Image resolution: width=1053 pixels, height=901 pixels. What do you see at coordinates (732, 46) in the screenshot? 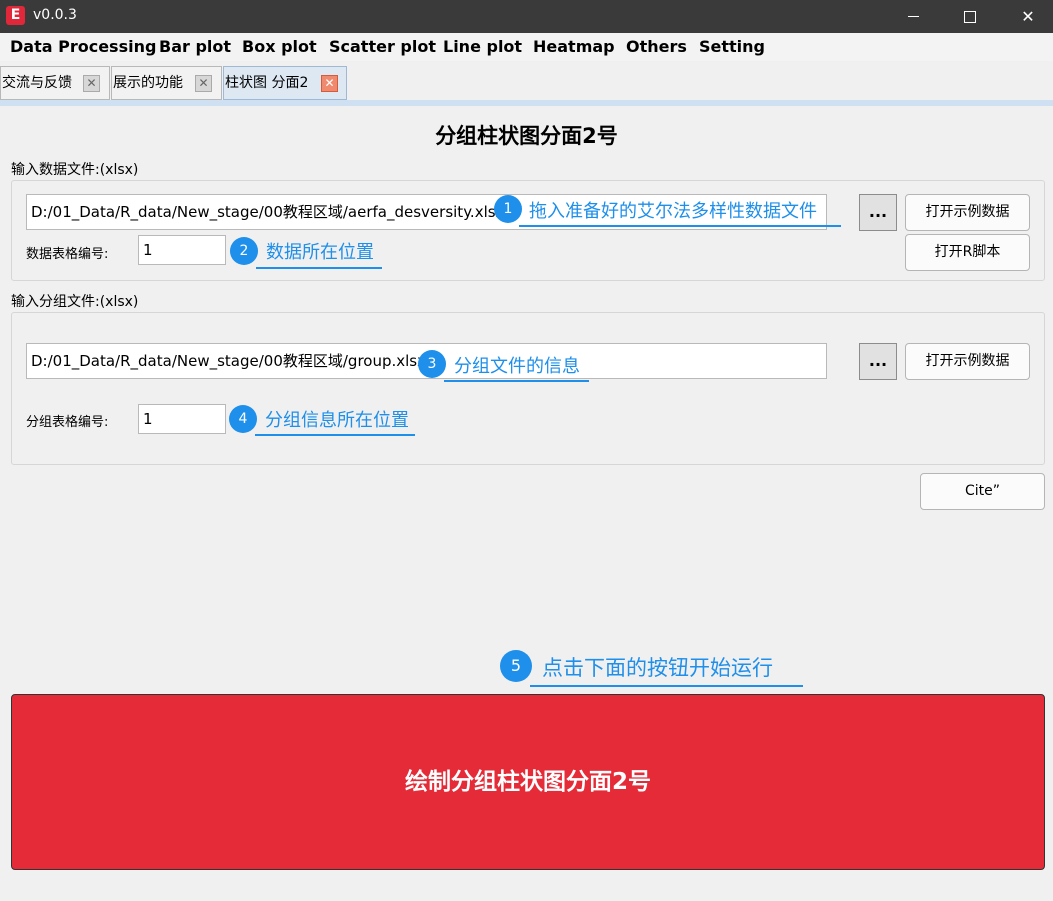
I see `menu-setting: Setting` at bounding box center [732, 46].